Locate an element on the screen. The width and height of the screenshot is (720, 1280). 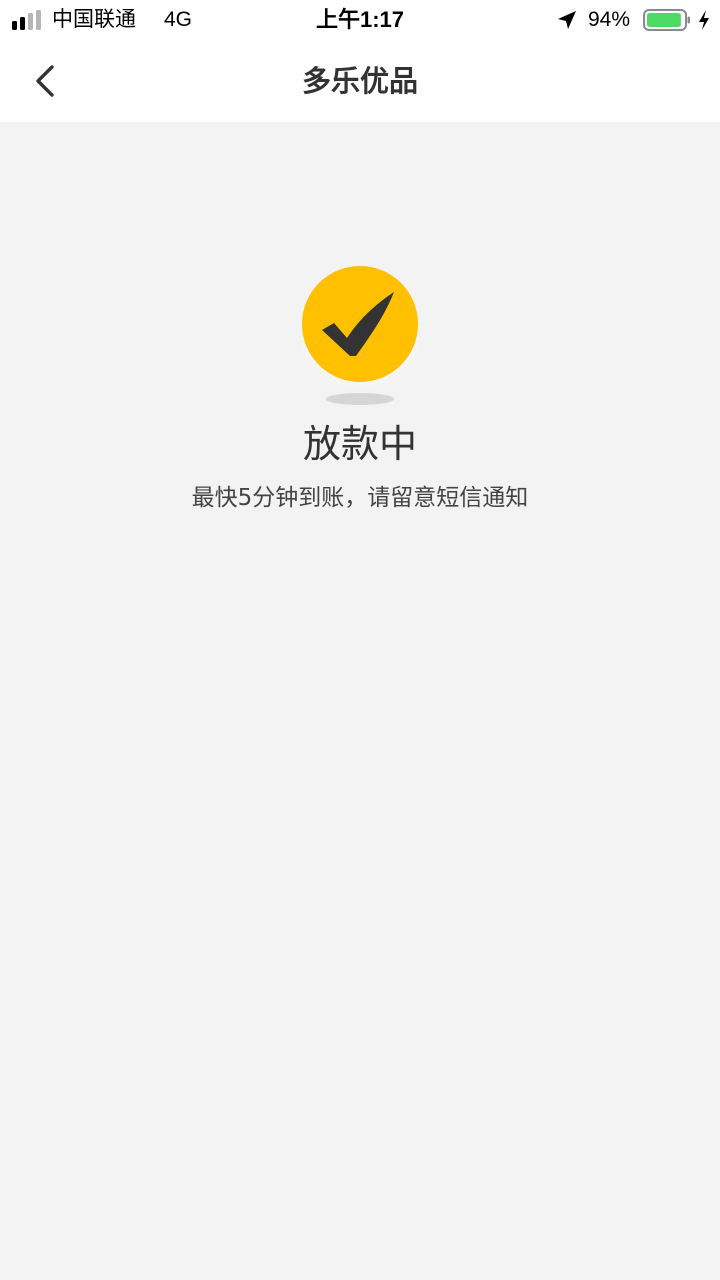
location-icon is located at coordinates (567, 20).